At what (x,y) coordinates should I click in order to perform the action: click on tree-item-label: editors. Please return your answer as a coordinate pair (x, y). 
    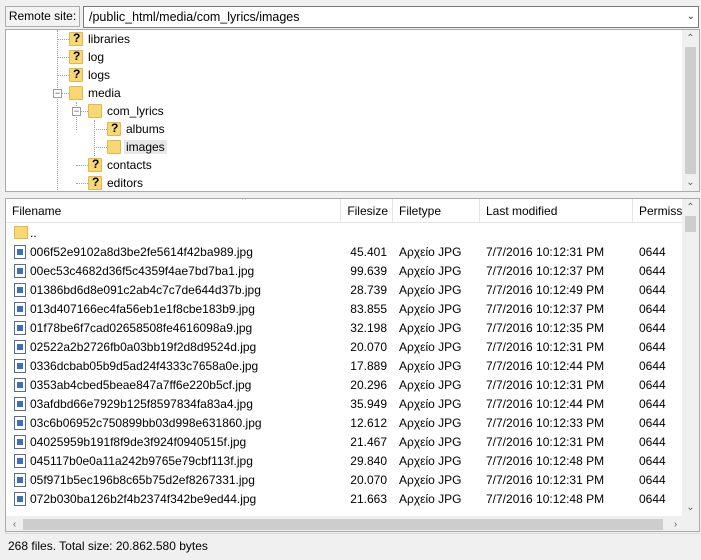
    Looking at the image, I should click on (125, 183).